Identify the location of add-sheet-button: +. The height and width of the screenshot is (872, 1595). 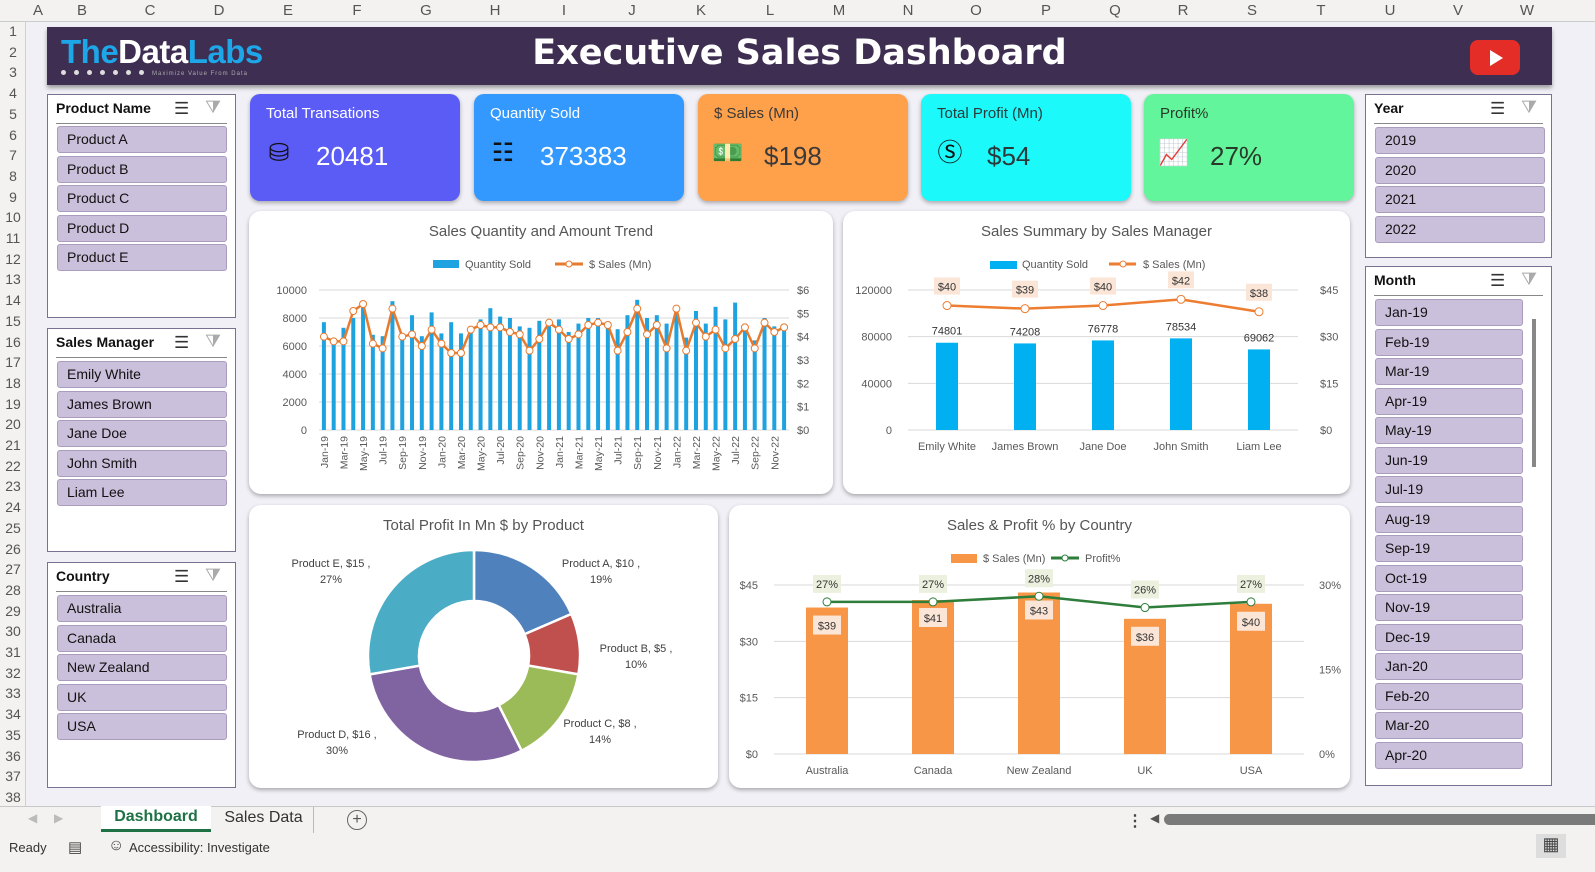
(357, 820).